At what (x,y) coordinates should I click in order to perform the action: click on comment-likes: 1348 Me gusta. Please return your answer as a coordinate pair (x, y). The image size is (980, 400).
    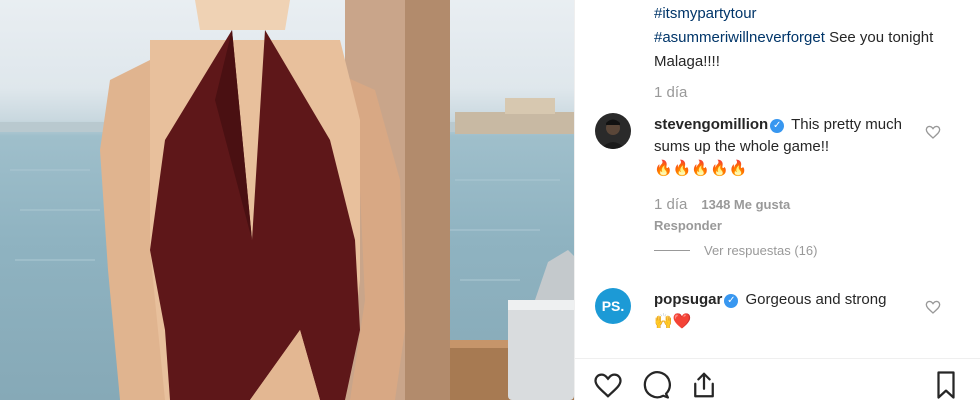
    Looking at the image, I should click on (745, 204).